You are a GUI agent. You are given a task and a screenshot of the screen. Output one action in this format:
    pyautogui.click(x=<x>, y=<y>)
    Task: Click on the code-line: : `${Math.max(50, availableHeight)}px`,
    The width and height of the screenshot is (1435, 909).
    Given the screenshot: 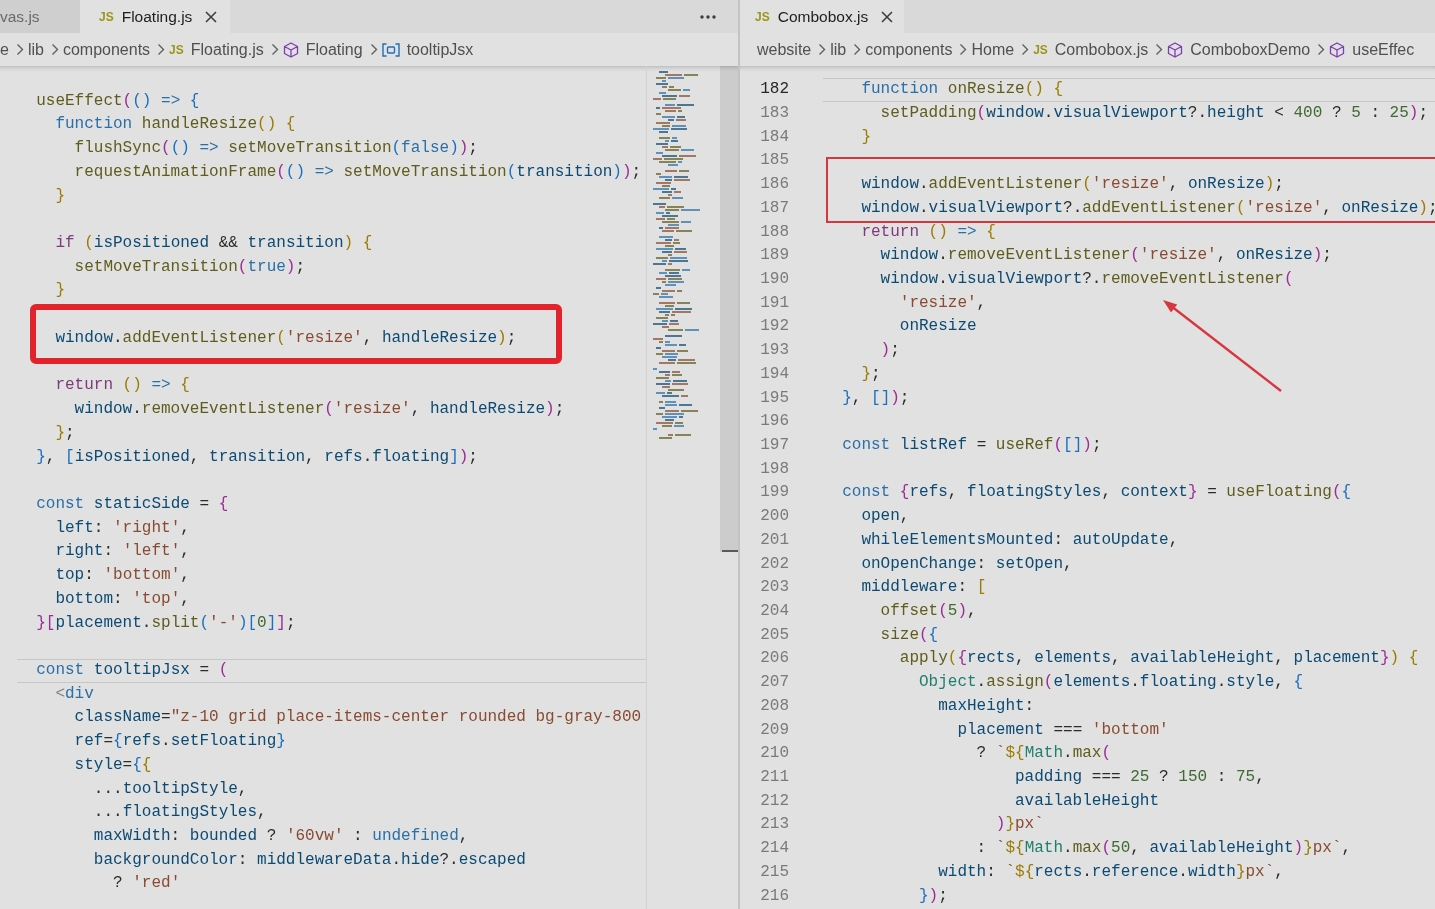 What is the action you would take?
    pyautogui.click(x=1164, y=849)
    